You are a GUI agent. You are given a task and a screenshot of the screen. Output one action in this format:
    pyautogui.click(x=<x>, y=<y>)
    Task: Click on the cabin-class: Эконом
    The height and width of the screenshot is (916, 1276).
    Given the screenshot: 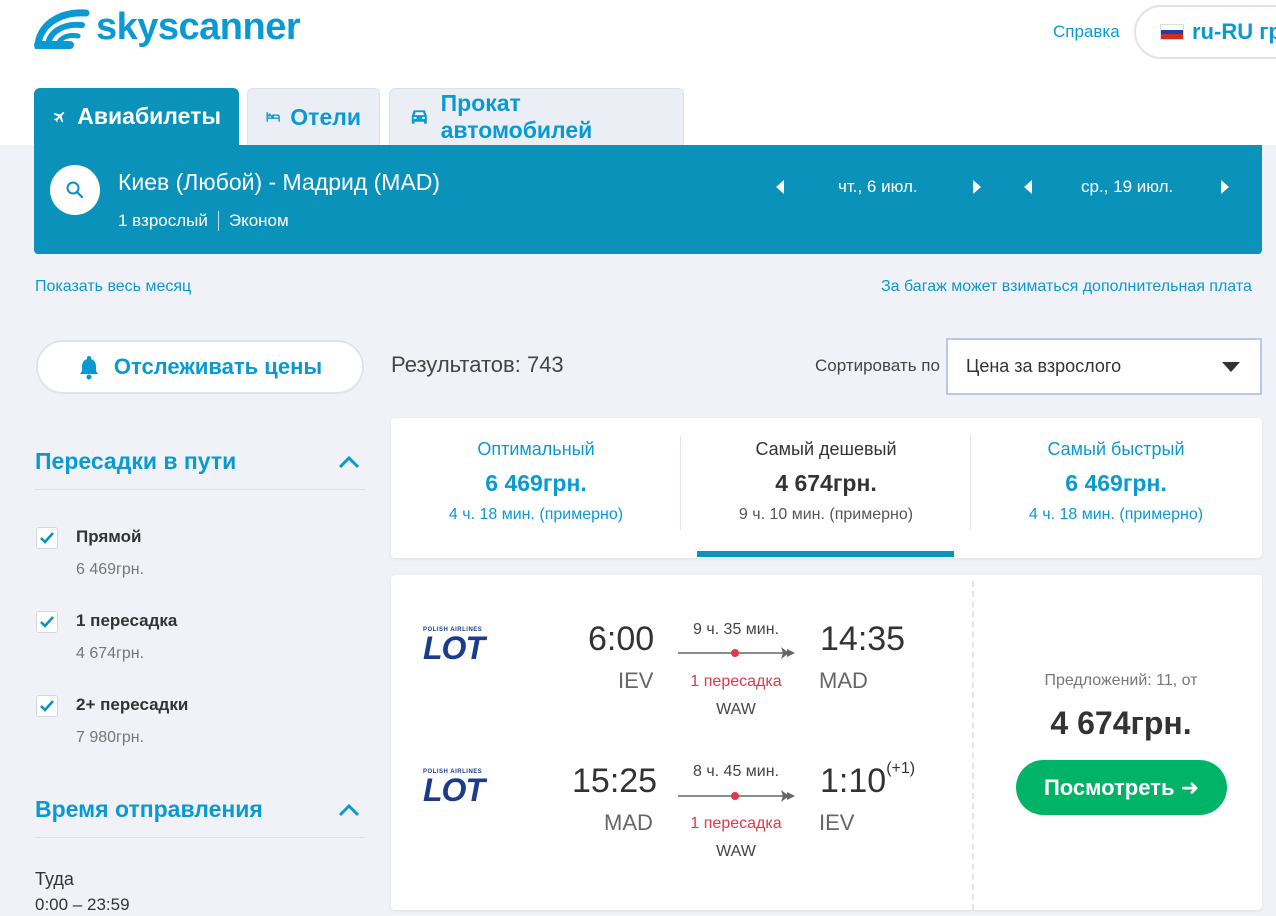 What is the action you would take?
    pyautogui.click(x=258, y=220)
    